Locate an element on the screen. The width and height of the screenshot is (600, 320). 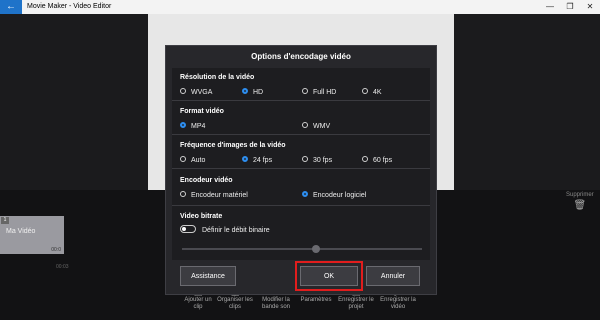
toggle-switch is located at coordinates (188, 229).